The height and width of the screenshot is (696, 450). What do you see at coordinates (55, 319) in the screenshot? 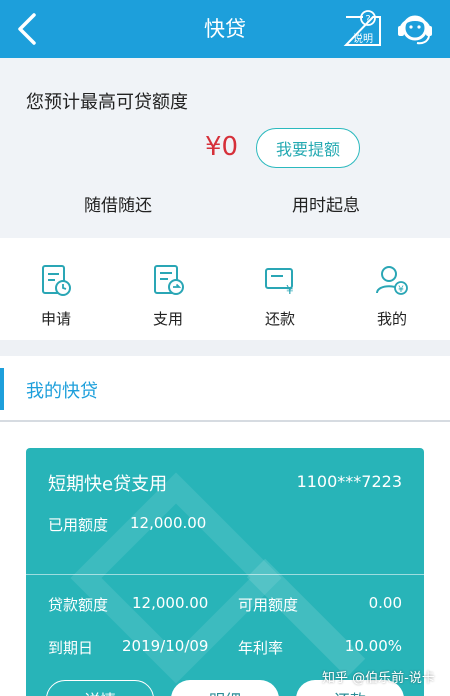
I see `menu-label-apply: 申请` at bounding box center [55, 319].